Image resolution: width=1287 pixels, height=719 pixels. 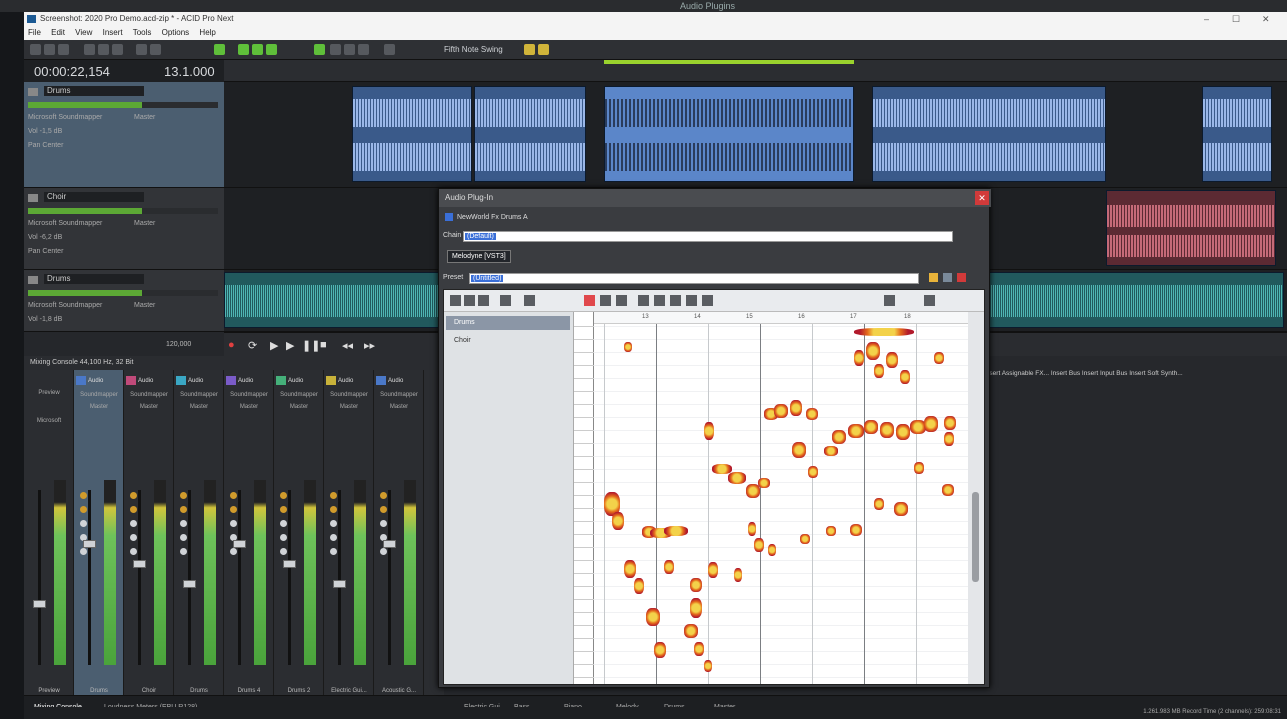 I want to click on track-volume: Vol -1,5 dB, so click(x=123, y=132).